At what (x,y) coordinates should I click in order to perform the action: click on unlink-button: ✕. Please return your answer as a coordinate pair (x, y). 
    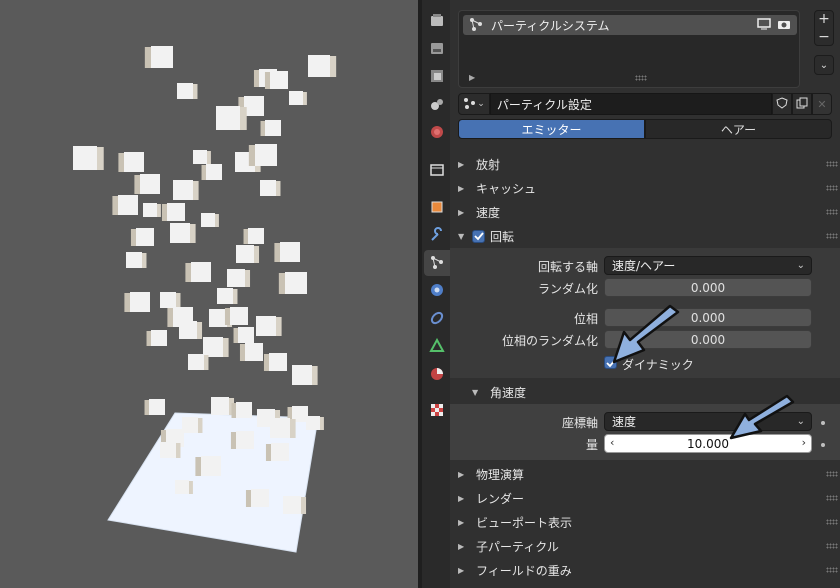
    Looking at the image, I should click on (822, 104).